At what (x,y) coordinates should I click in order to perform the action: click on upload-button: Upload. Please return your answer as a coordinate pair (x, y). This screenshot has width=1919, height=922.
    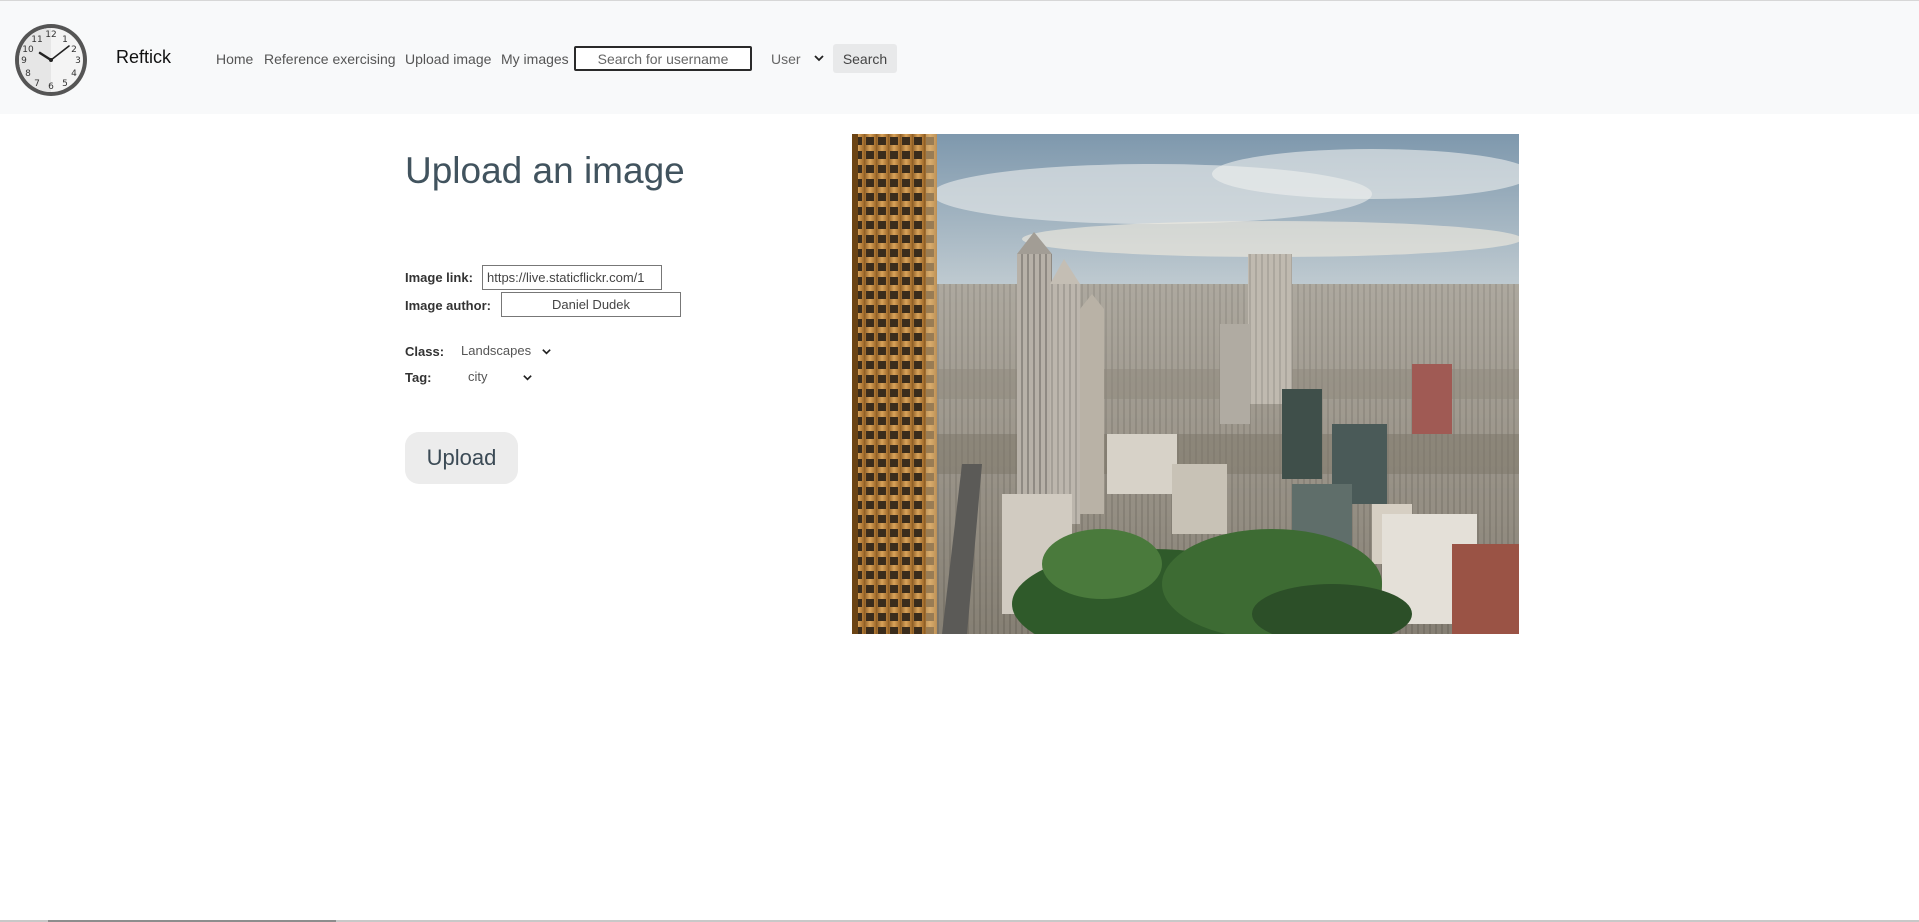
    Looking at the image, I should click on (461, 458).